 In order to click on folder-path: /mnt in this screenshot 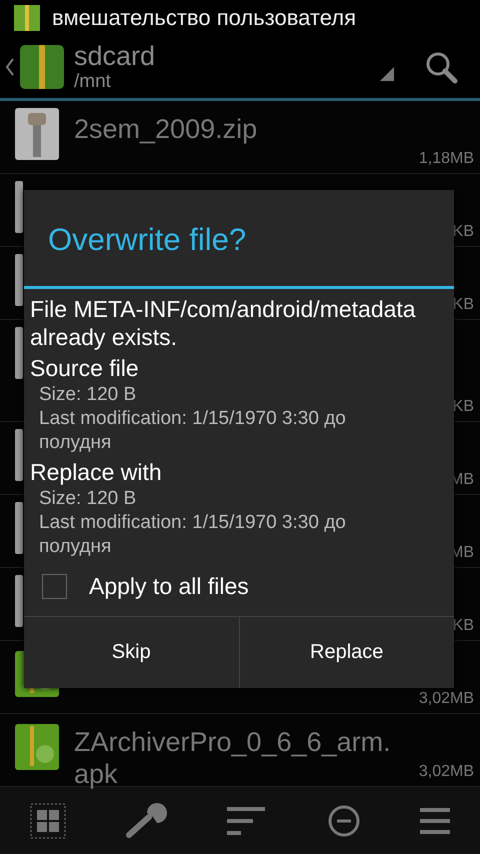, I will do `click(93, 81)`.